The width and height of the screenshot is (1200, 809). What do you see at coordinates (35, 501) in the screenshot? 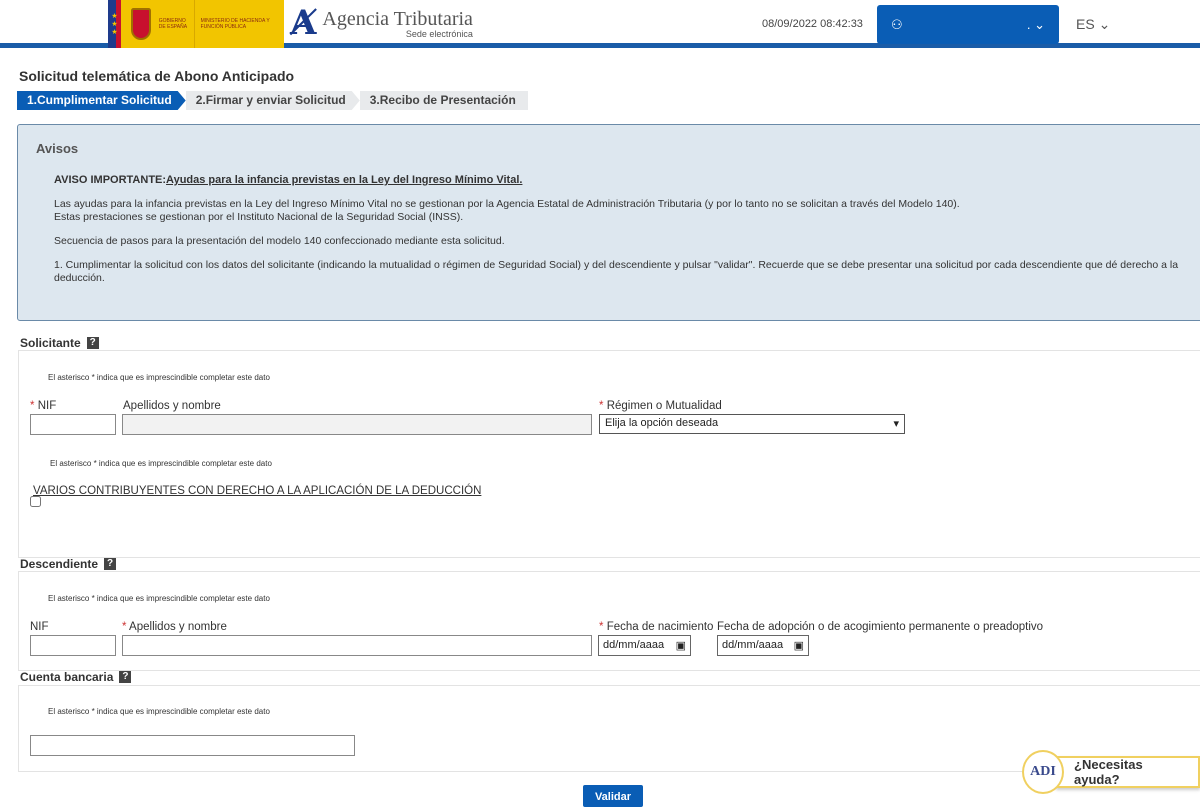
I see `varios-checkbox` at bounding box center [35, 501].